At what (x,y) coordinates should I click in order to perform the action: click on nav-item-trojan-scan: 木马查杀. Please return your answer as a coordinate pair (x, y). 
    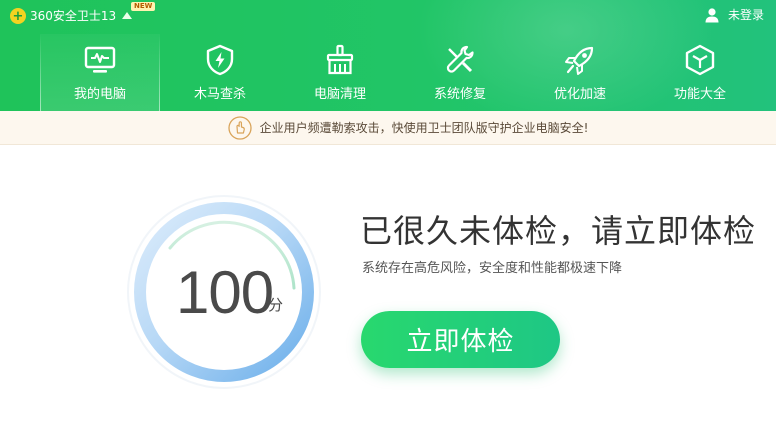
    Looking at the image, I should click on (220, 72).